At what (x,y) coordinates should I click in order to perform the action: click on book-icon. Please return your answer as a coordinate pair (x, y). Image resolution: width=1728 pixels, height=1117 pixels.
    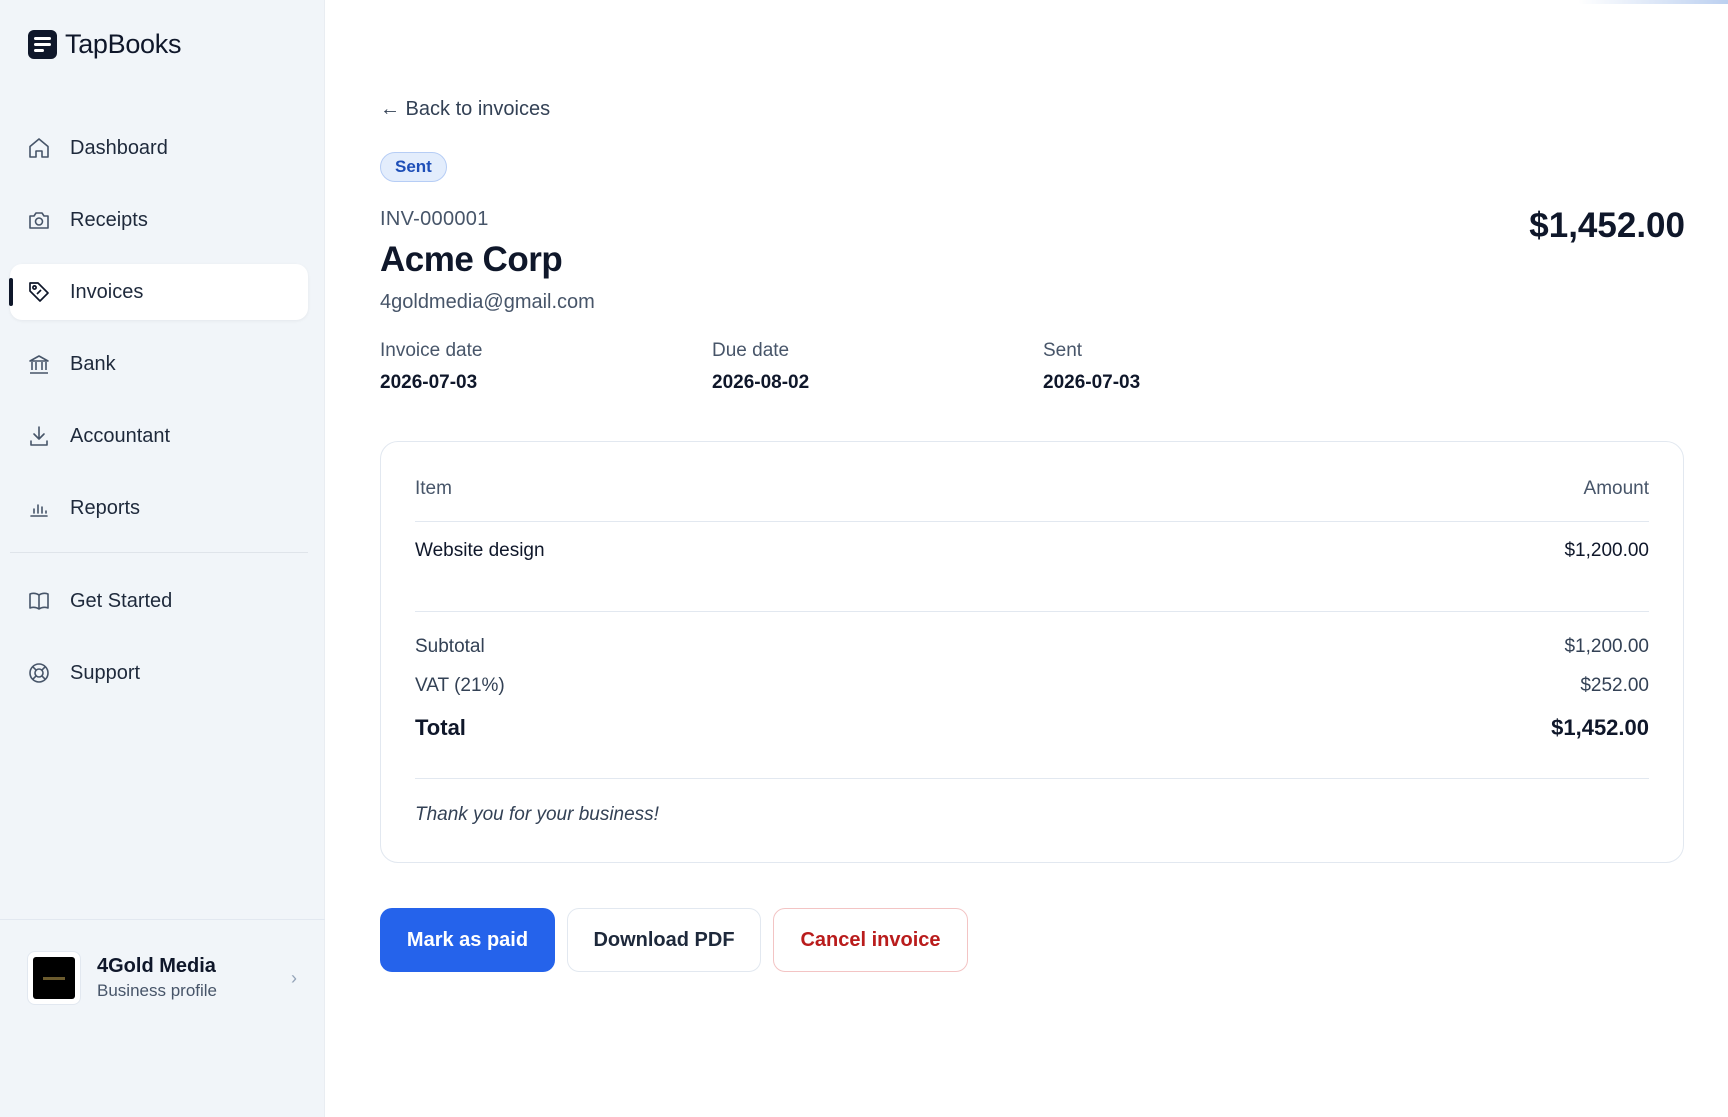
    Looking at the image, I should click on (39, 601).